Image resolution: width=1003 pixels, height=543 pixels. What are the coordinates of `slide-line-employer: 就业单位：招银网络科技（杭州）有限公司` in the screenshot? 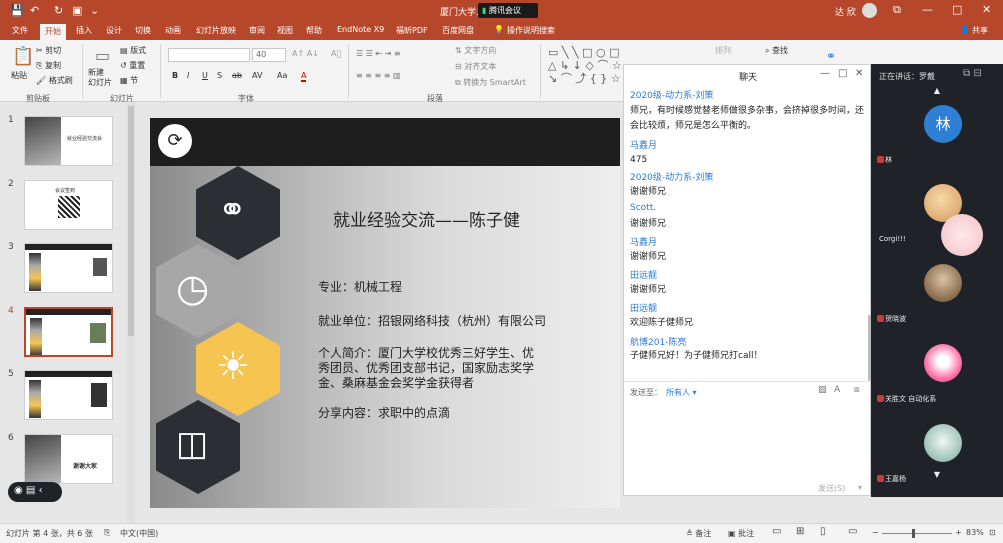 It's located at (432, 320).